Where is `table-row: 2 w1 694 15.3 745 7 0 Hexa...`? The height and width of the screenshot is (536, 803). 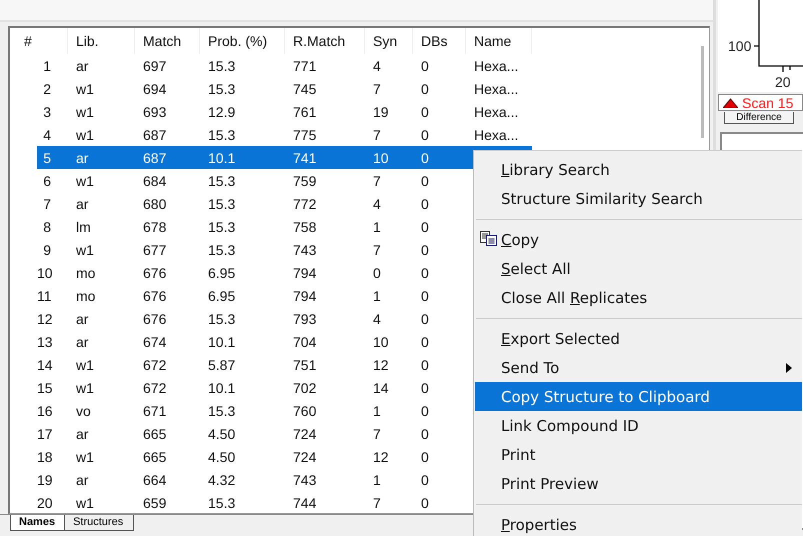
table-row: 2 w1 694 15.3 745 7 0 Hexa... is located at coordinates (284, 88).